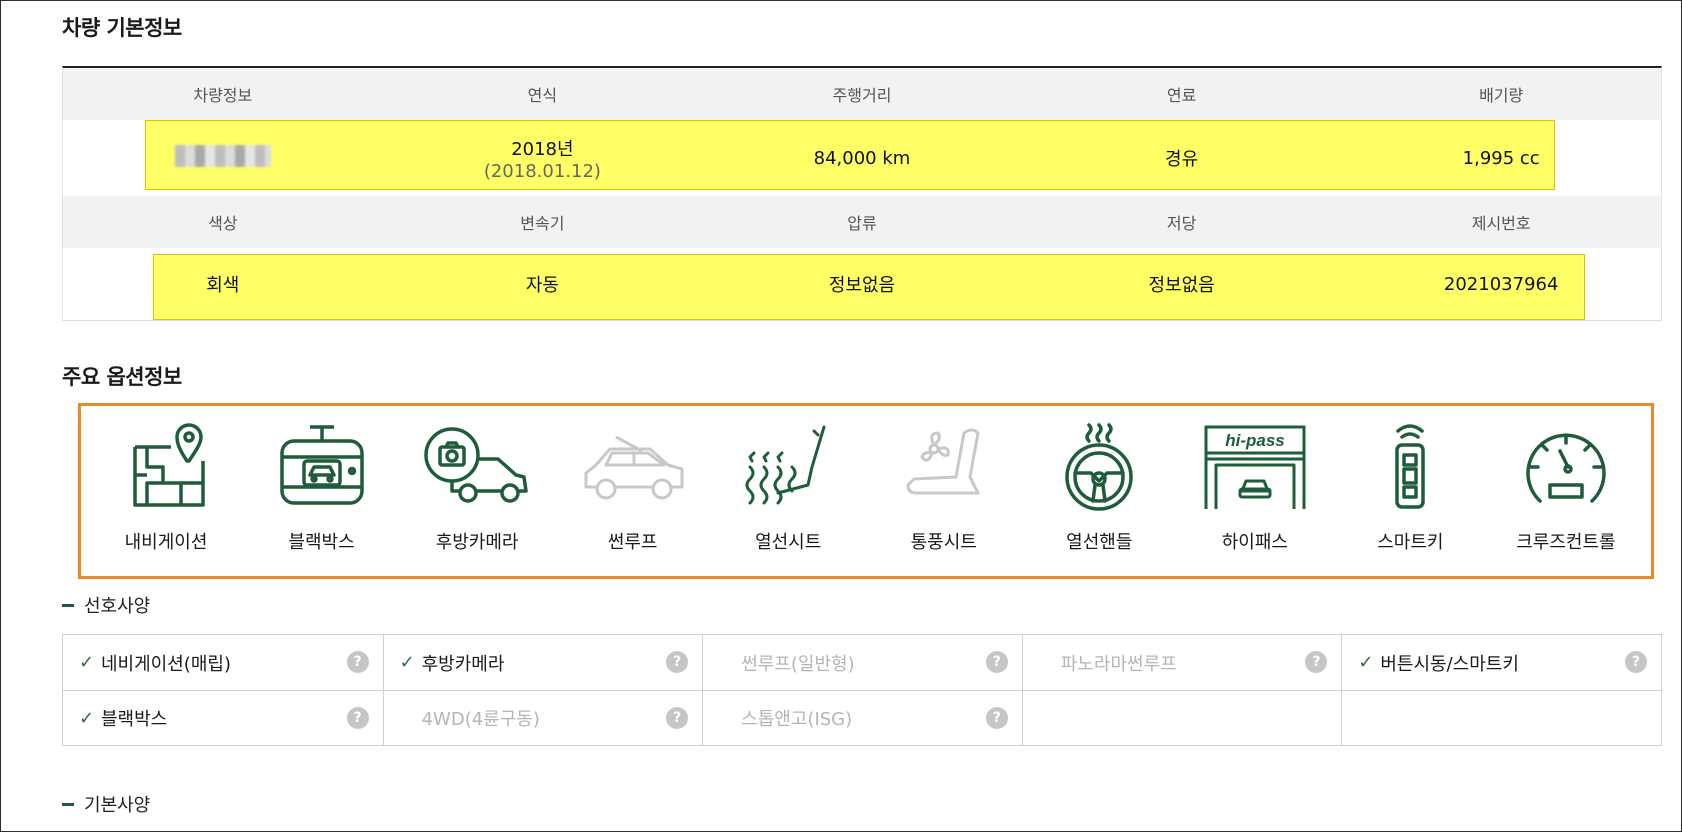 The width and height of the screenshot is (1682, 832). What do you see at coordinates (542, 285) in the screenshot?
I see `value-transmission: 자동` at bounding box center [542, 285].